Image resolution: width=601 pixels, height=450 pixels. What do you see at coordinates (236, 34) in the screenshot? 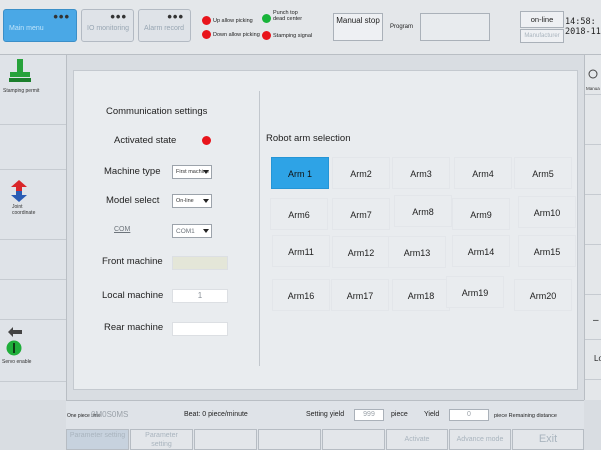
I see `signal-label: Down allow picking` at bounding box center [236, 34].